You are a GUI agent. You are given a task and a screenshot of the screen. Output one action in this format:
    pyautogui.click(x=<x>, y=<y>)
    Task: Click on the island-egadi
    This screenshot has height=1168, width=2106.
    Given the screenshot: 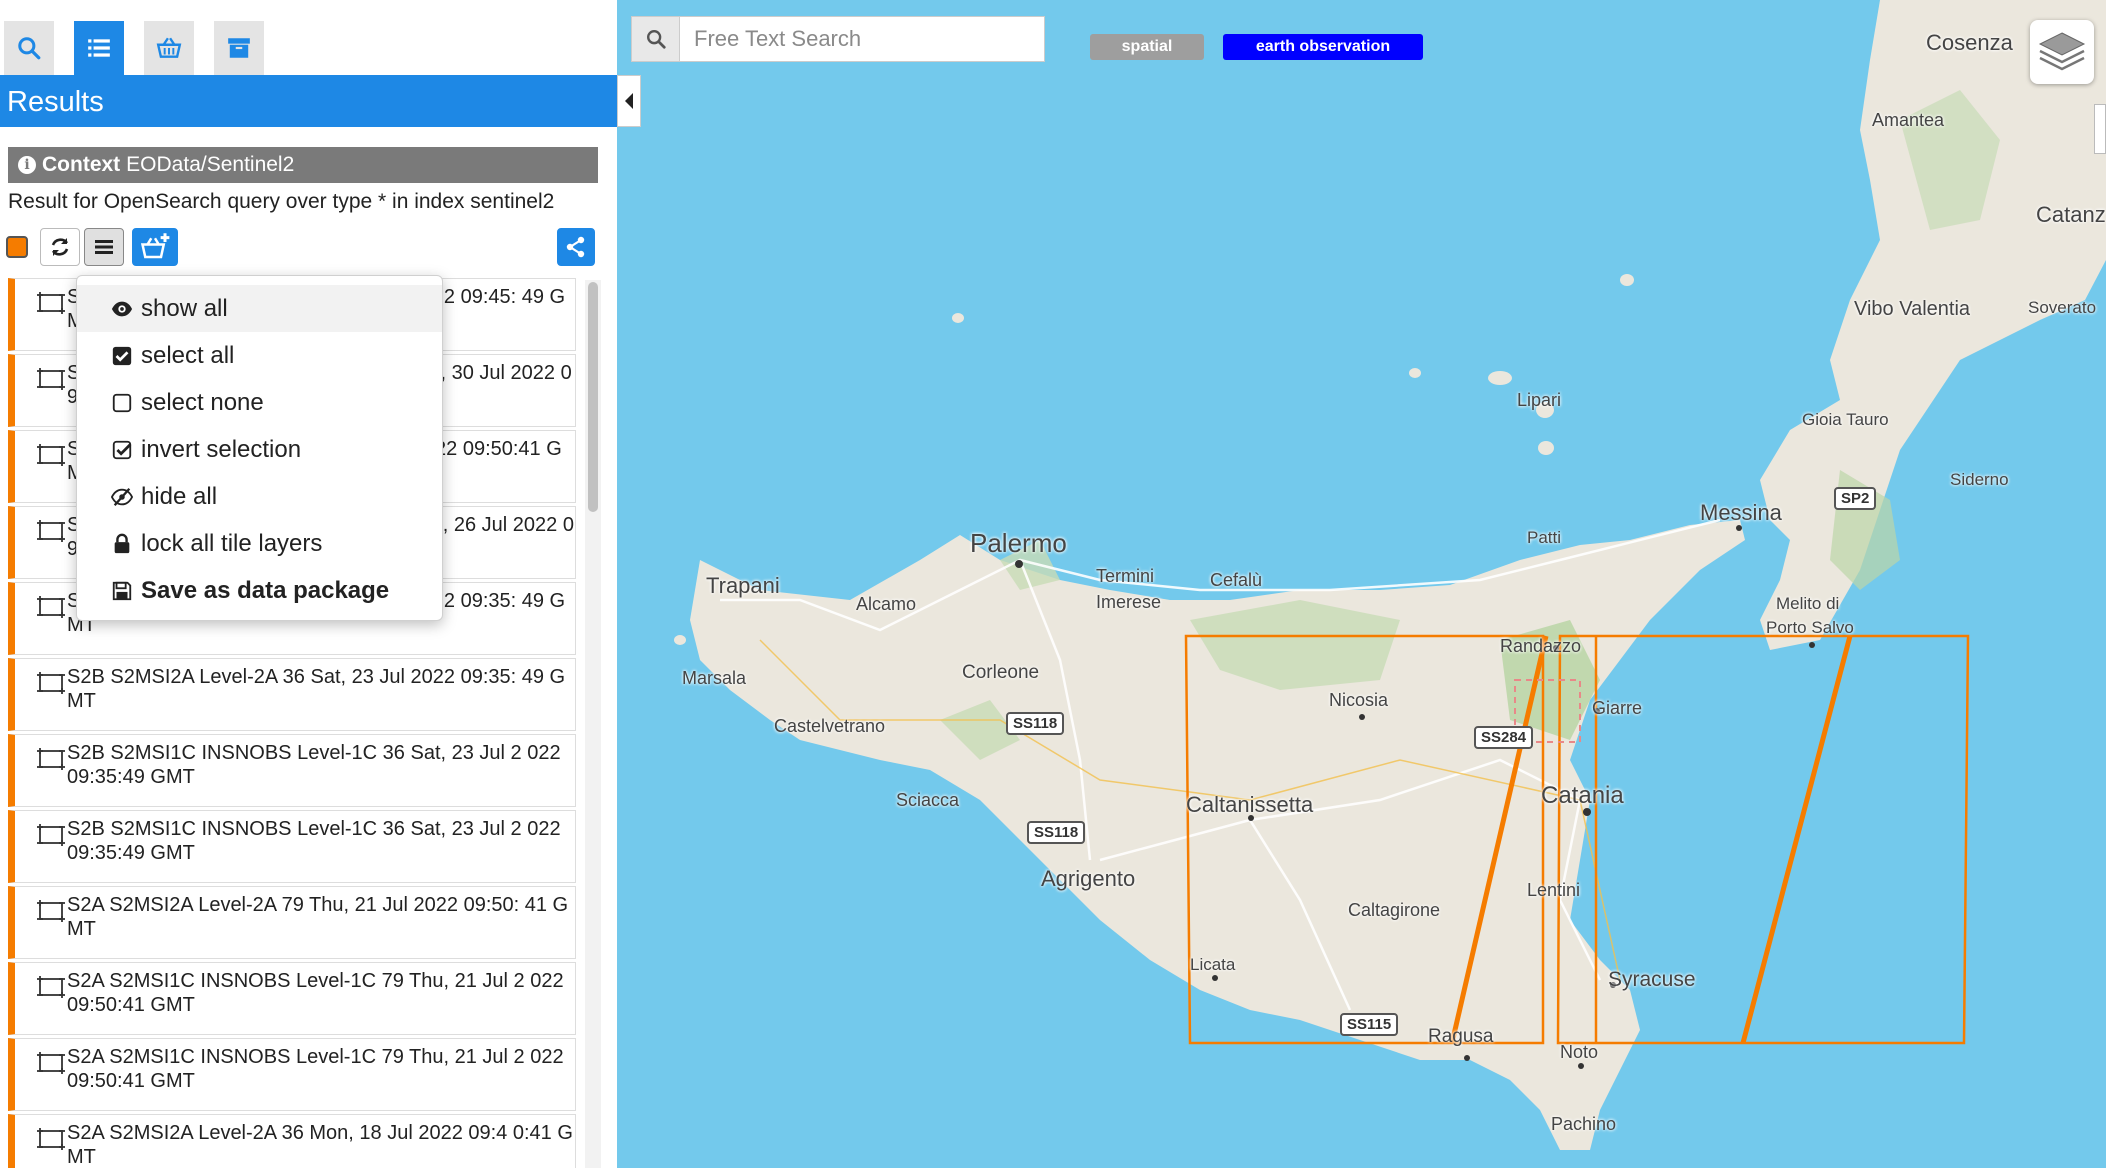 What is the action you would take?
    pyautogui.click(x=680, y=640)
    